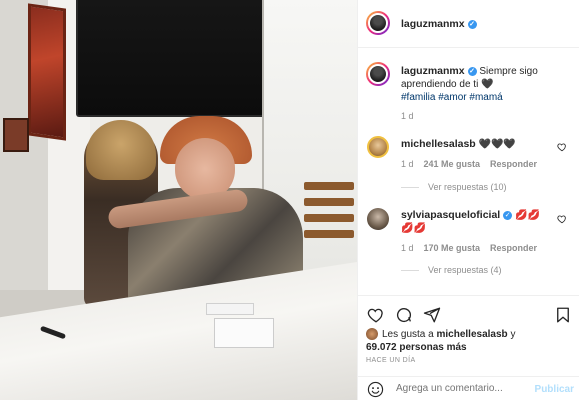 Image resolution: width=579 pixels, height=401 pixels. What do you see at coordinates (452, 248) in the screenshot?
I see `comment-likes: 170 Me gusta` at bounding box center [452, 248].